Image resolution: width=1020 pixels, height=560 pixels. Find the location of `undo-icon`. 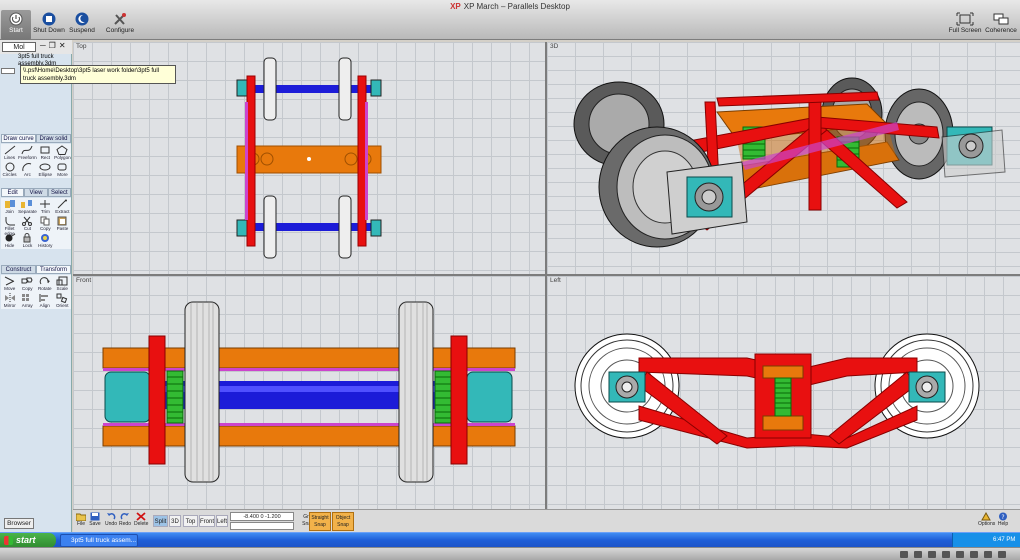

undo-icon is located at coordinates (111, 516).